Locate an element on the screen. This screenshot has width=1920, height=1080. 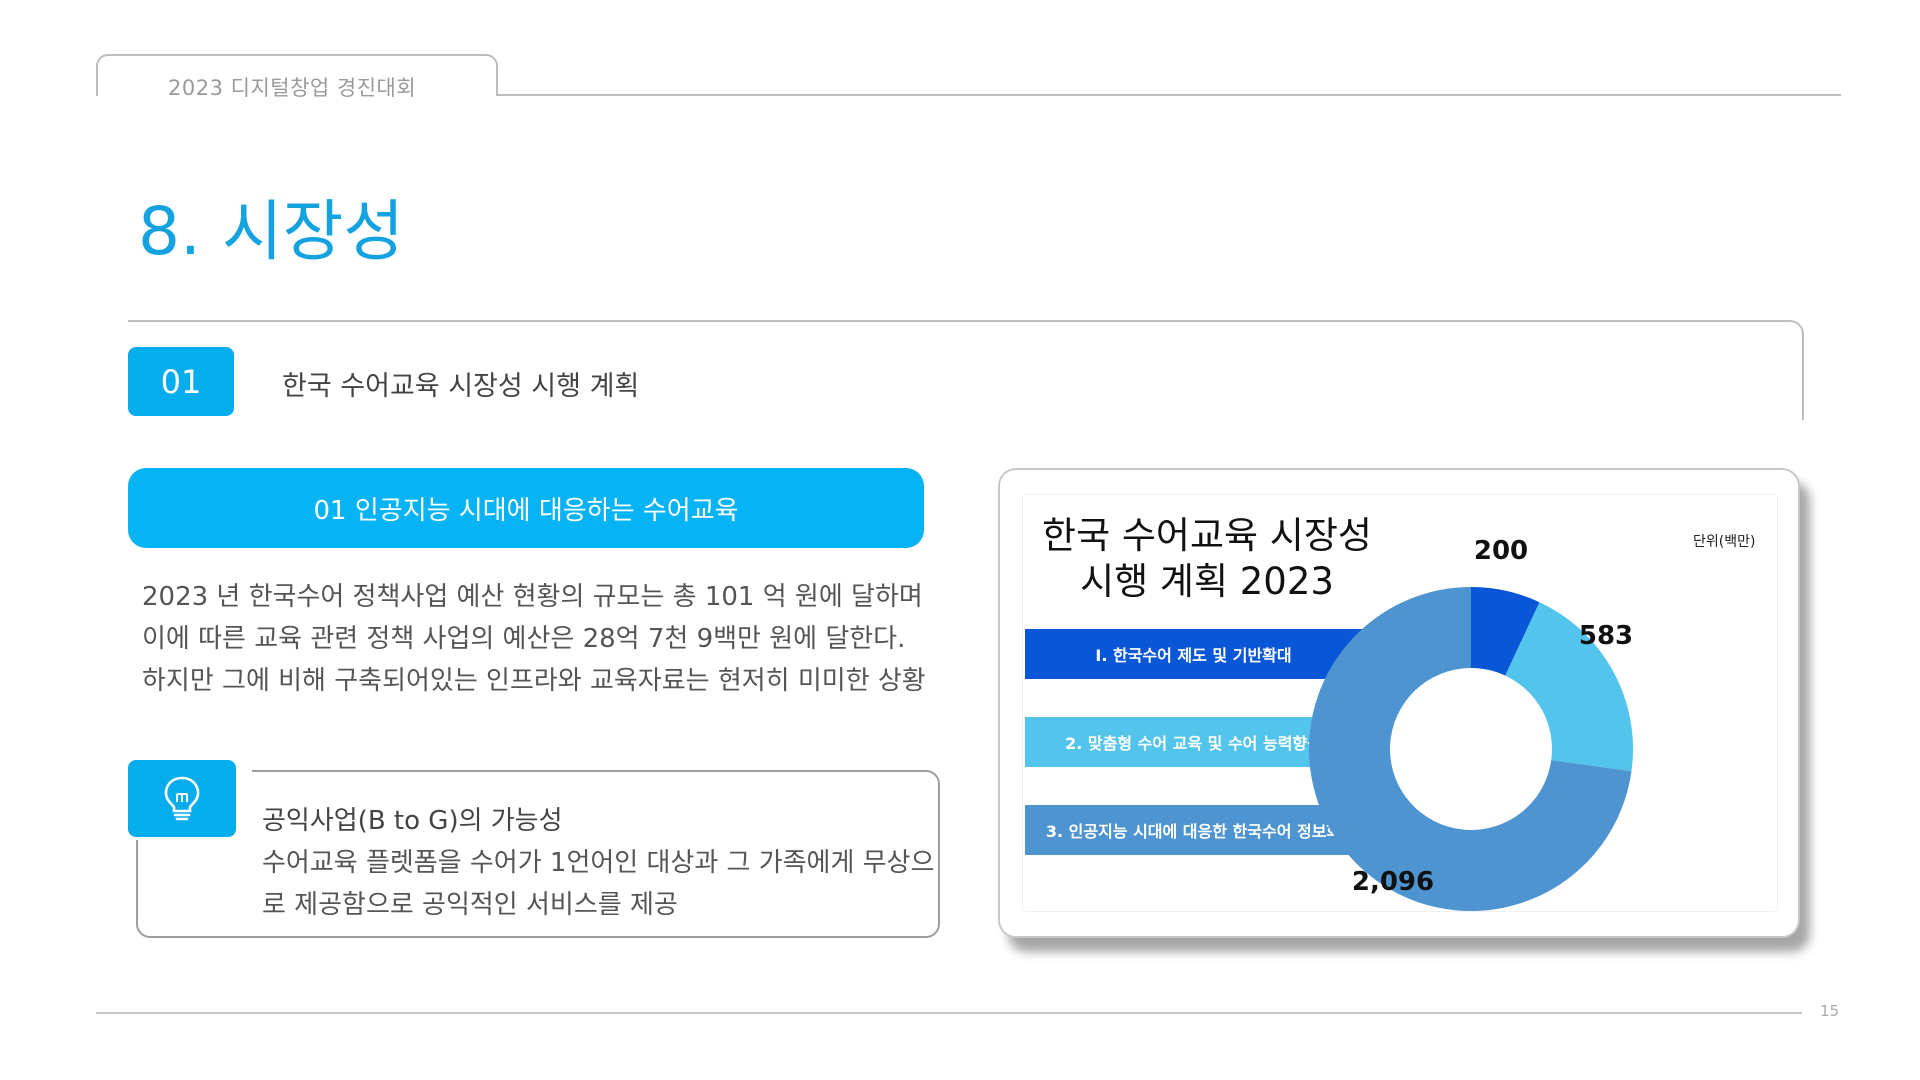
donut-value-label-2: 583 is located at coordinates (1606, 636).